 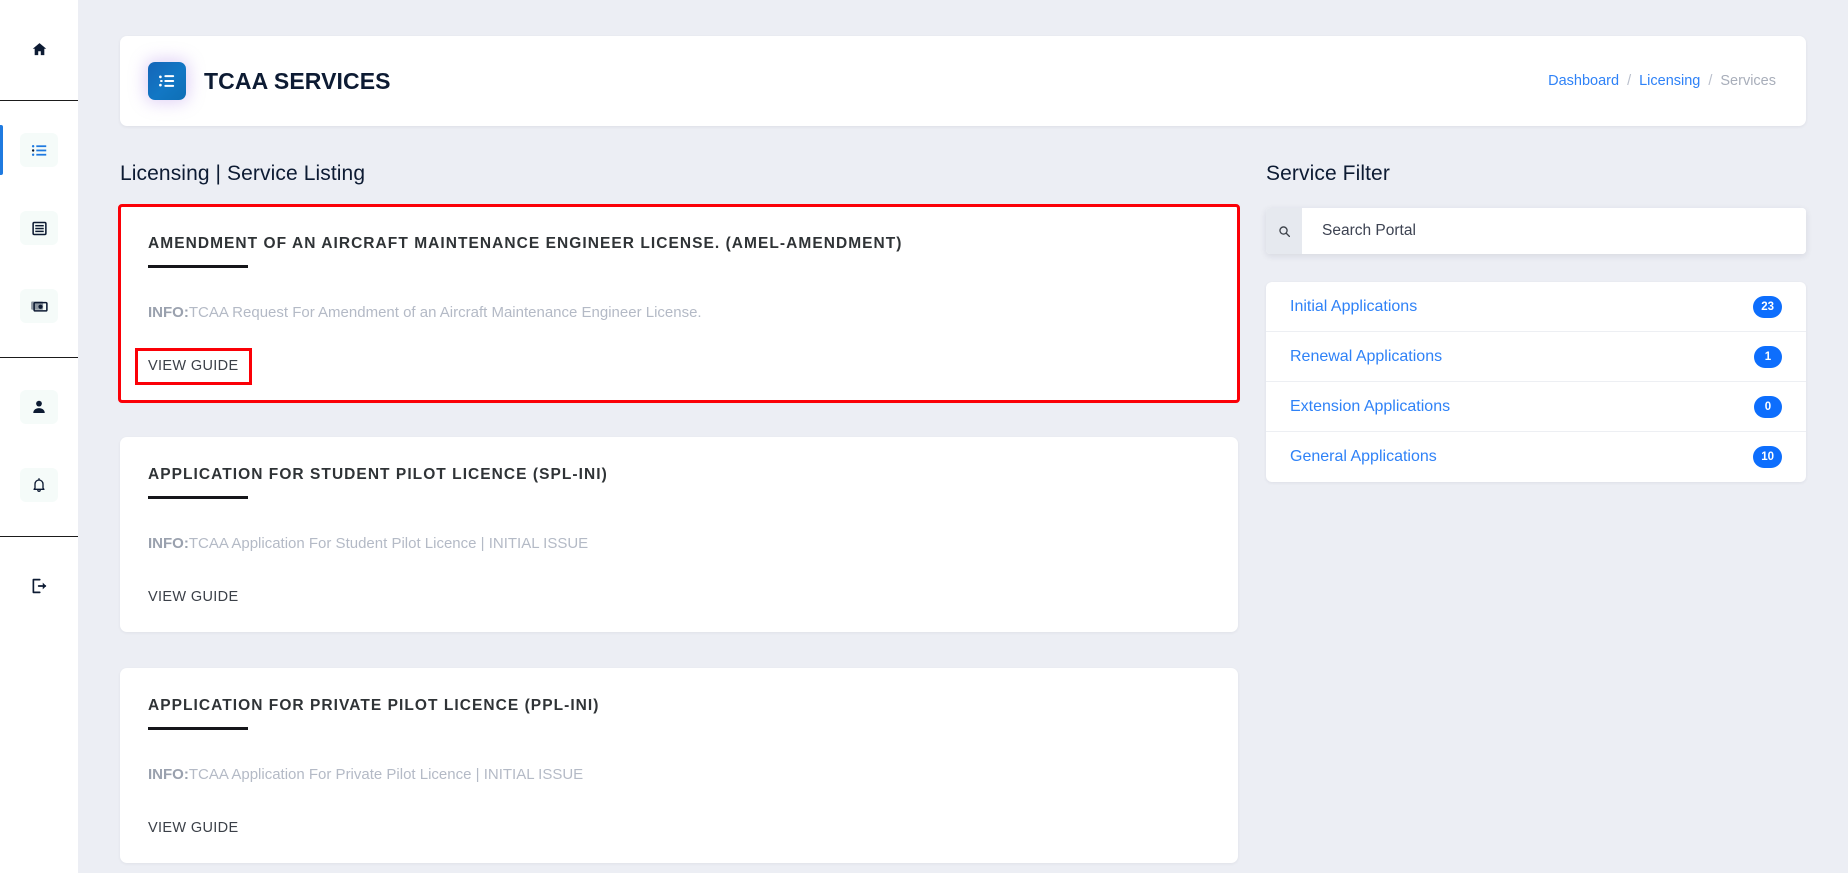 I want to click on sidebar-item-notifications, so click(x=39, y=485).